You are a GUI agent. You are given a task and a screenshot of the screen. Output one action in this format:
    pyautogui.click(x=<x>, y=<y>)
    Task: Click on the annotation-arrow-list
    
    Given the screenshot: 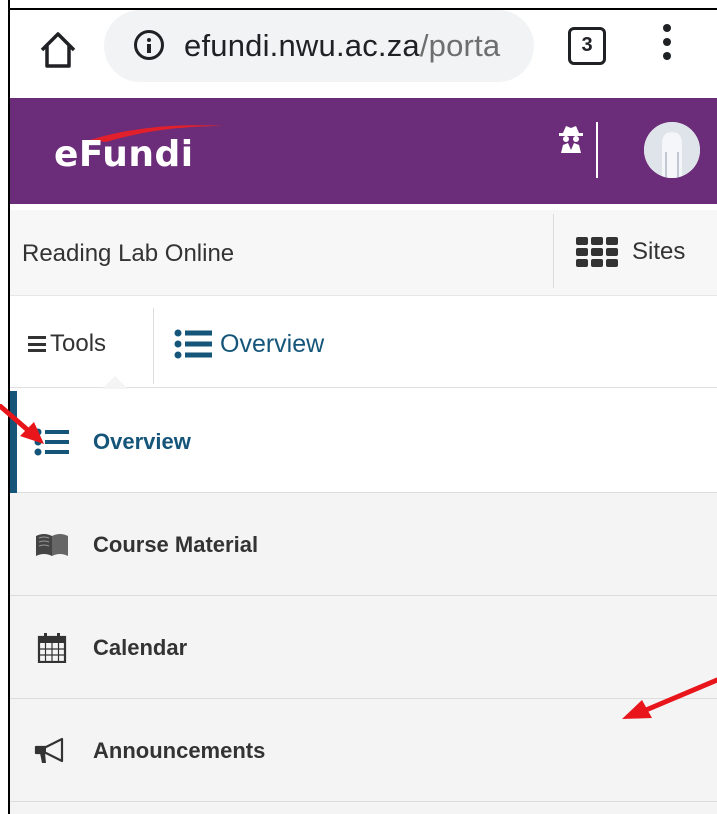 What is the action you would take?
    pyautogui.click(x=669, y=698)
    